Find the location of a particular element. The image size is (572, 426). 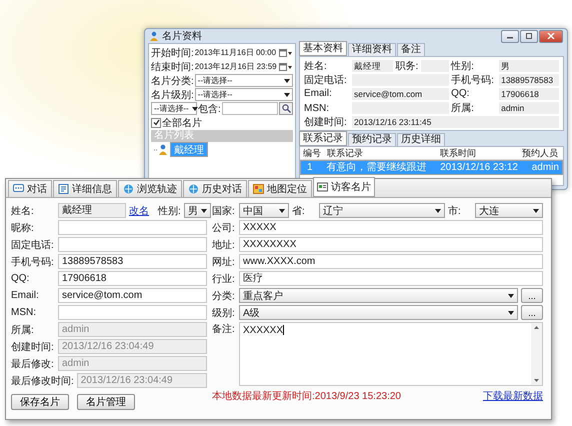

scroll-up-icon is located at coordinates (536, 327).